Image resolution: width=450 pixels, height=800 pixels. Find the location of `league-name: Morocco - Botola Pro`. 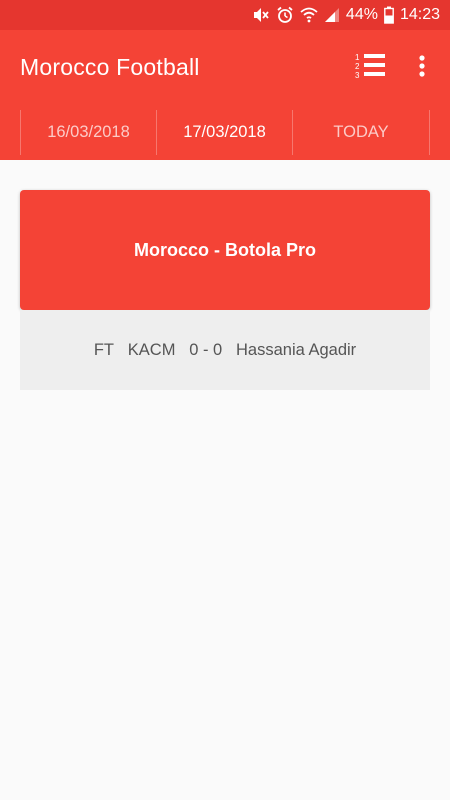

league-name: Morocco - Botola Pro is located at coordinates (224, 249).